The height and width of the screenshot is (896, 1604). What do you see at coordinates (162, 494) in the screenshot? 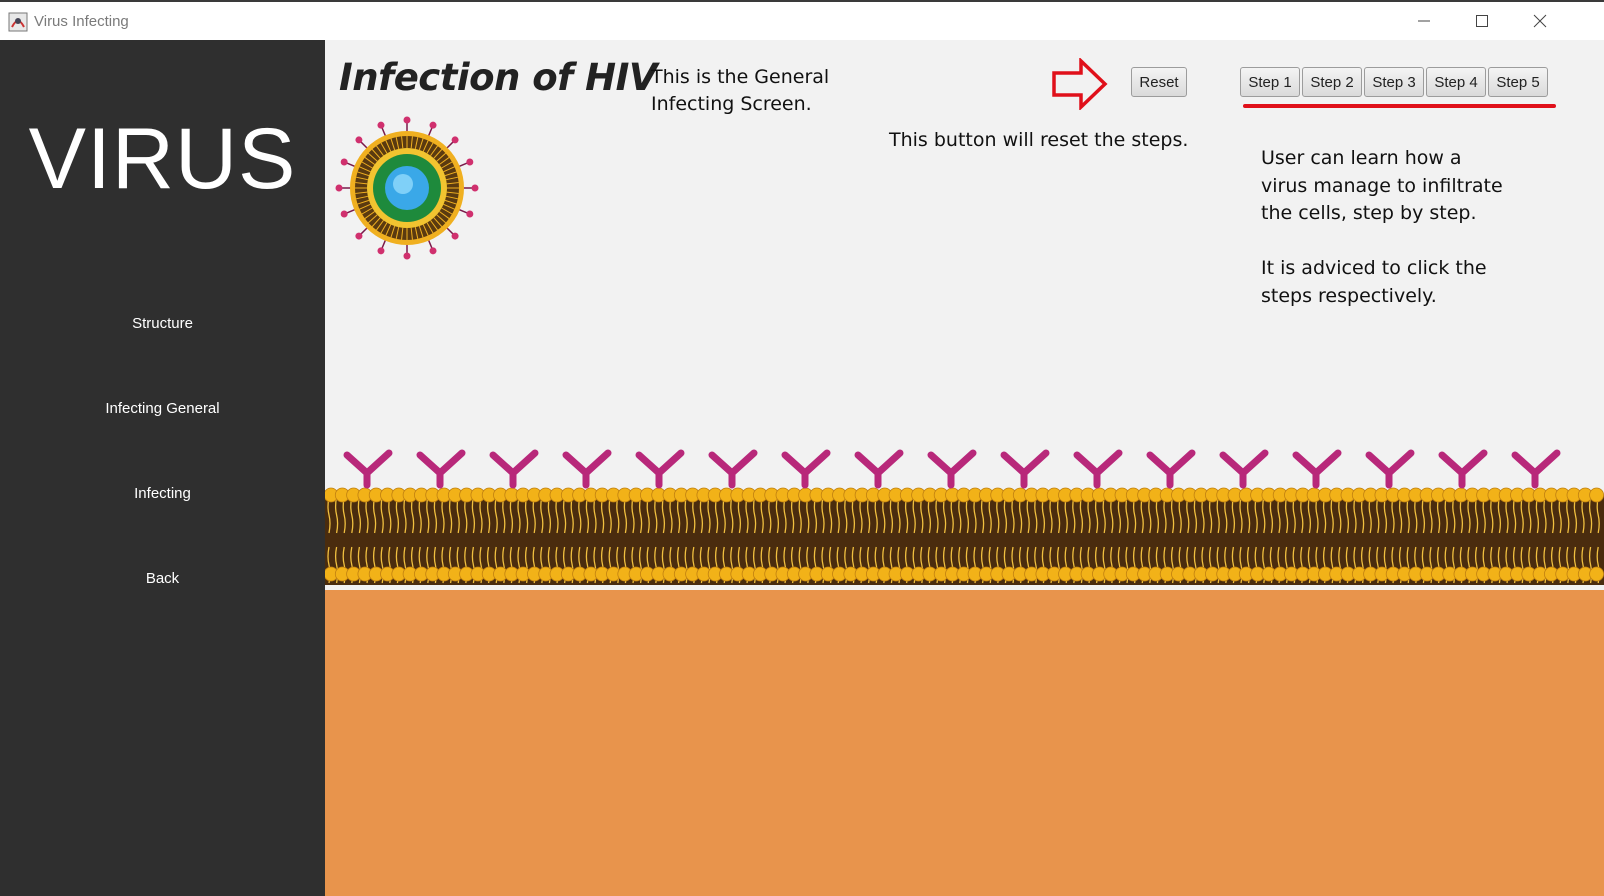
I see `nav-item-infecting: Infecting` at bounding box center [162, 494].